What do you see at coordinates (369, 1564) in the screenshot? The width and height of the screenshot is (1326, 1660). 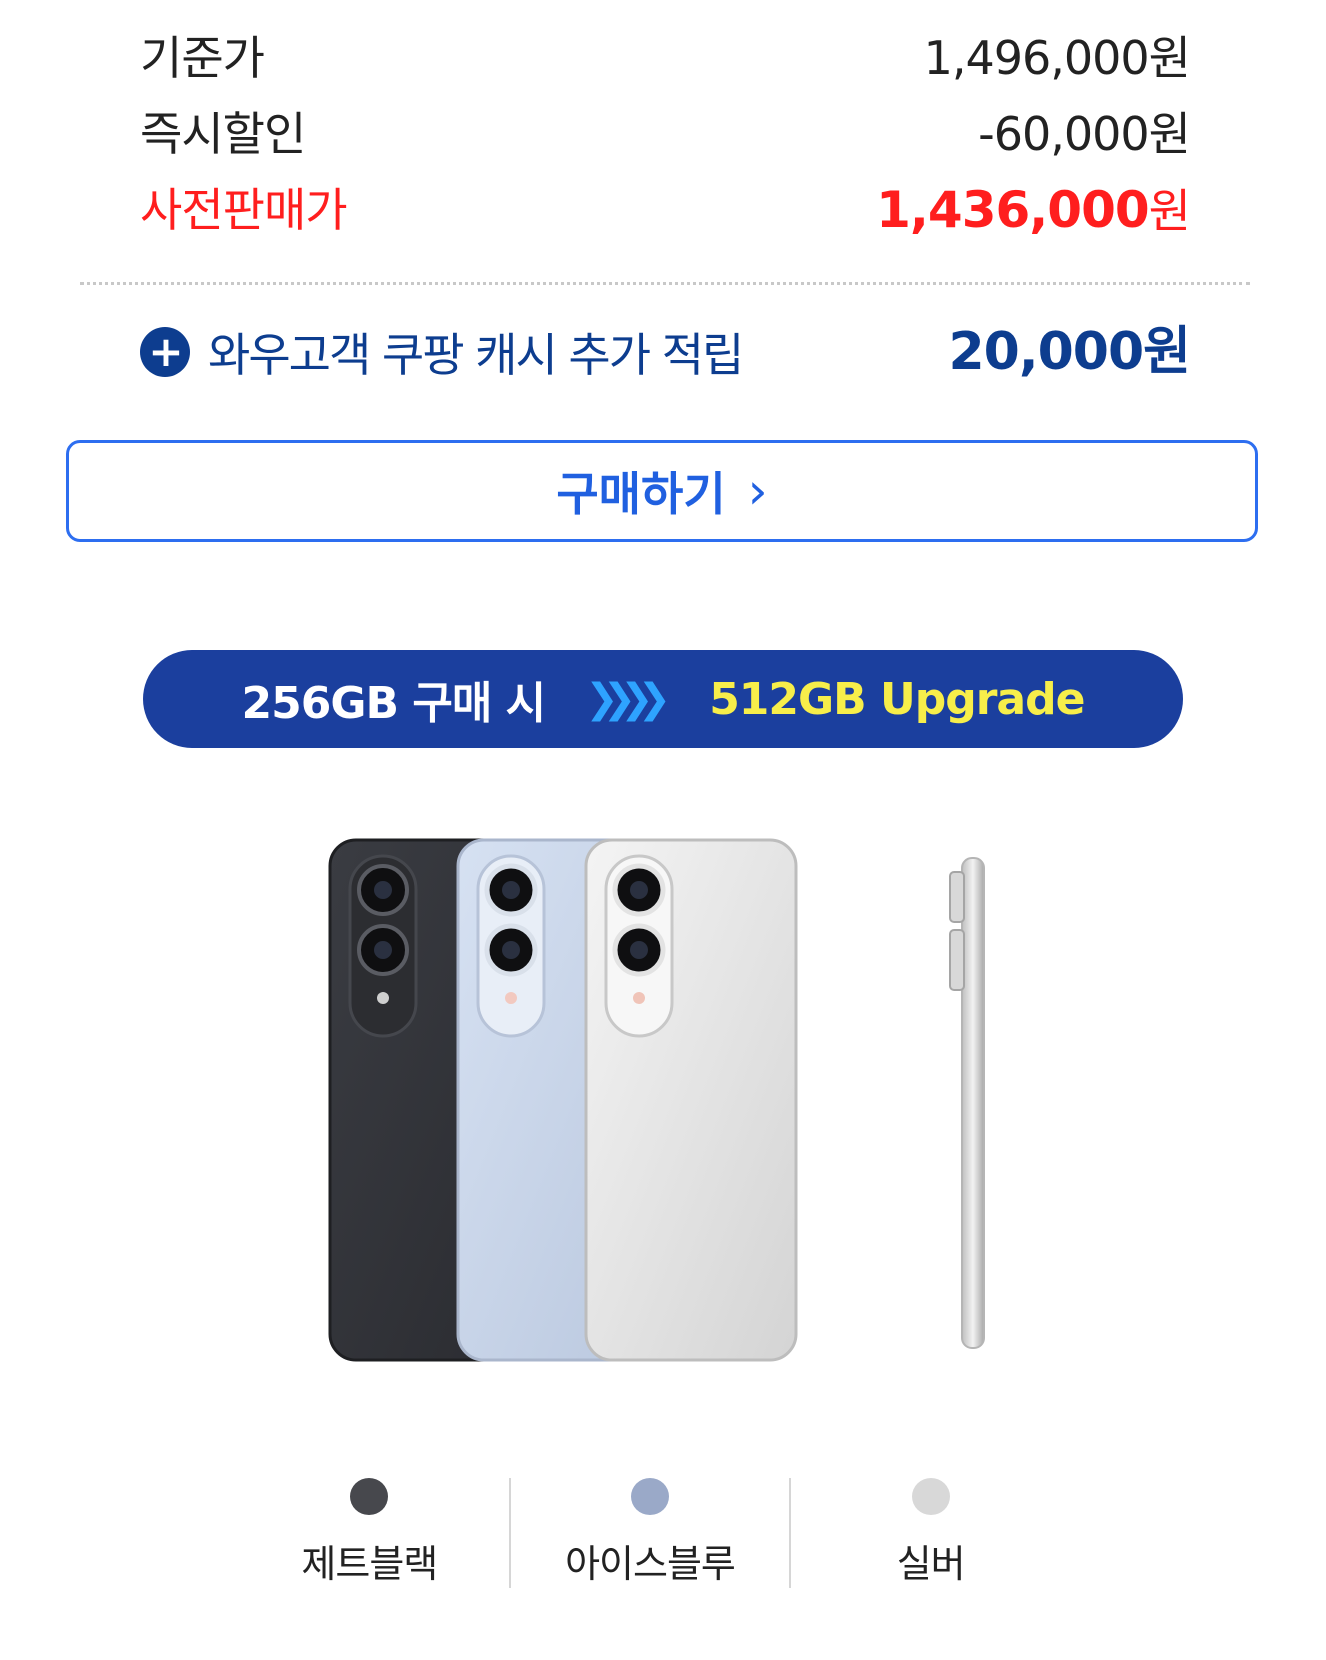 I see `color-name-jet-black: 제트블랙` at bounding box center [369, 1564].